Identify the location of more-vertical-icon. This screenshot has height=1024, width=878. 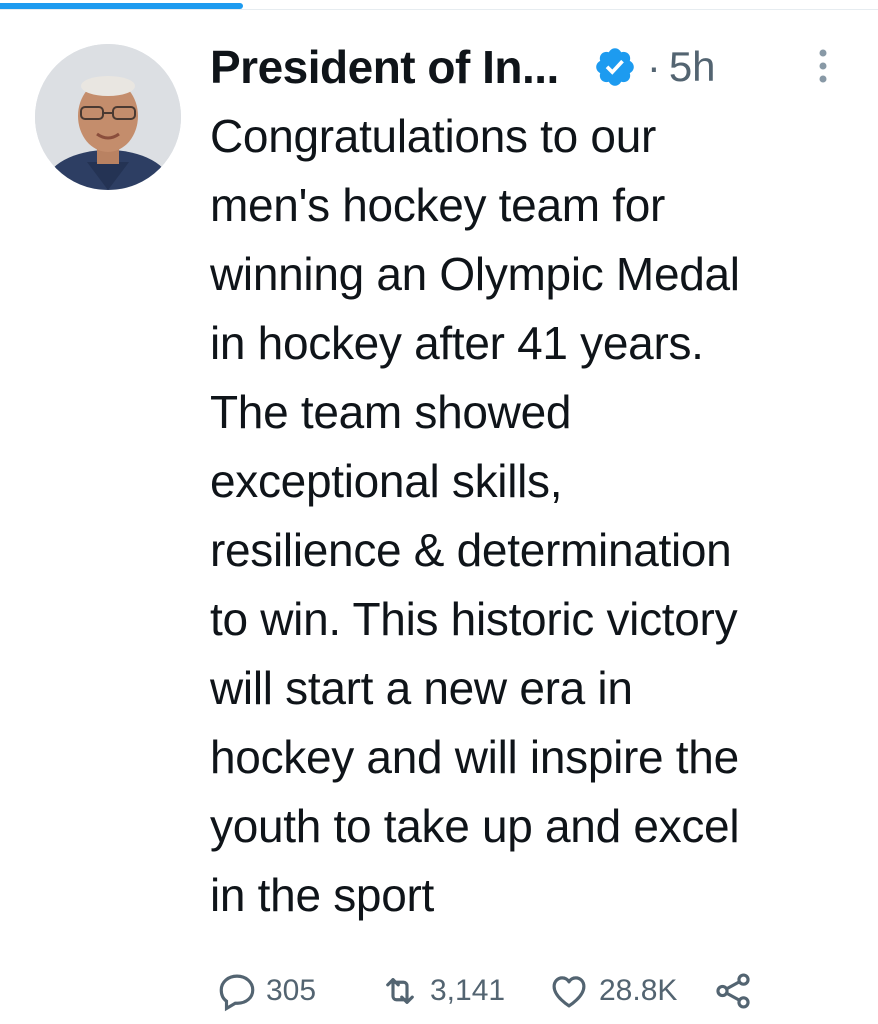
(823, 66).